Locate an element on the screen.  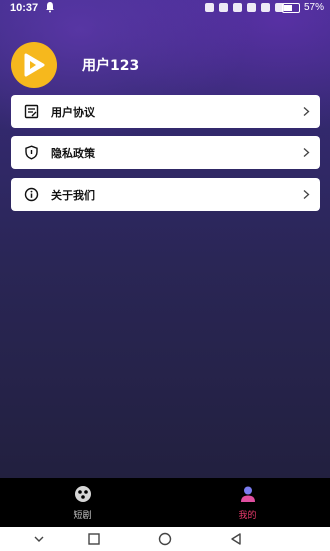
menu-item-user-agreement: 用户协议 is located at coordinates (165, 111).